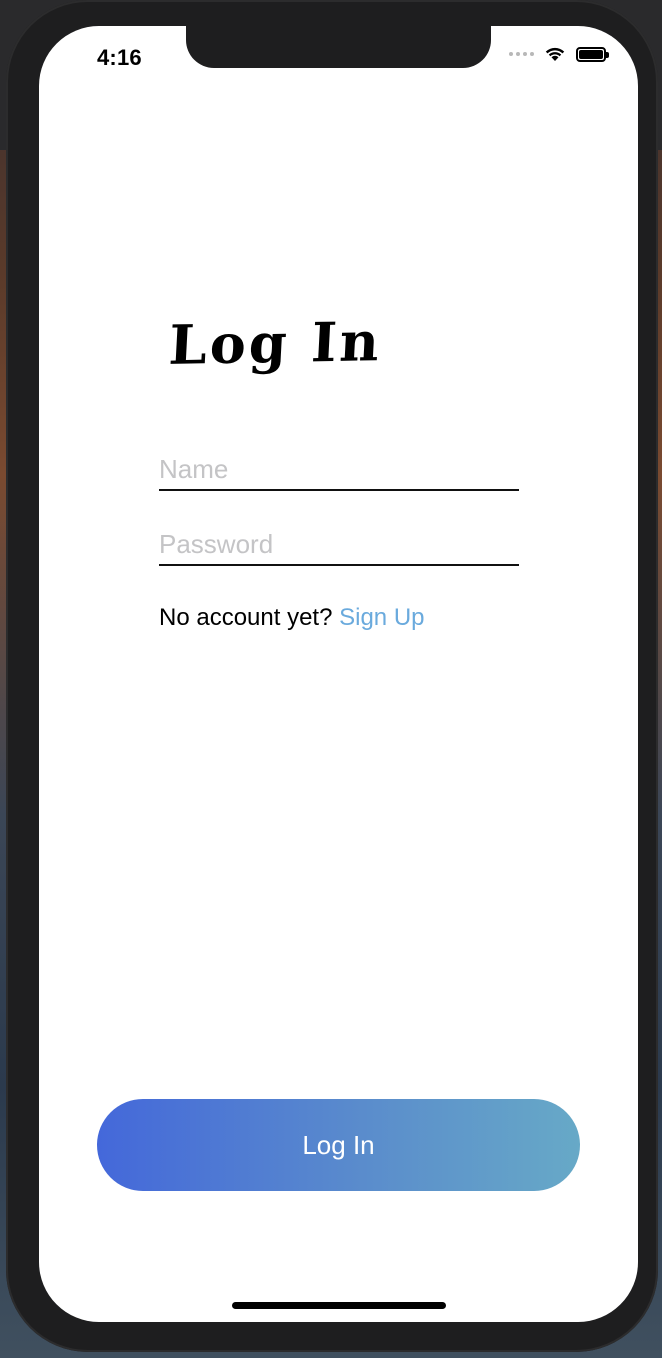  I want to click on password-field, so click(339, 547).